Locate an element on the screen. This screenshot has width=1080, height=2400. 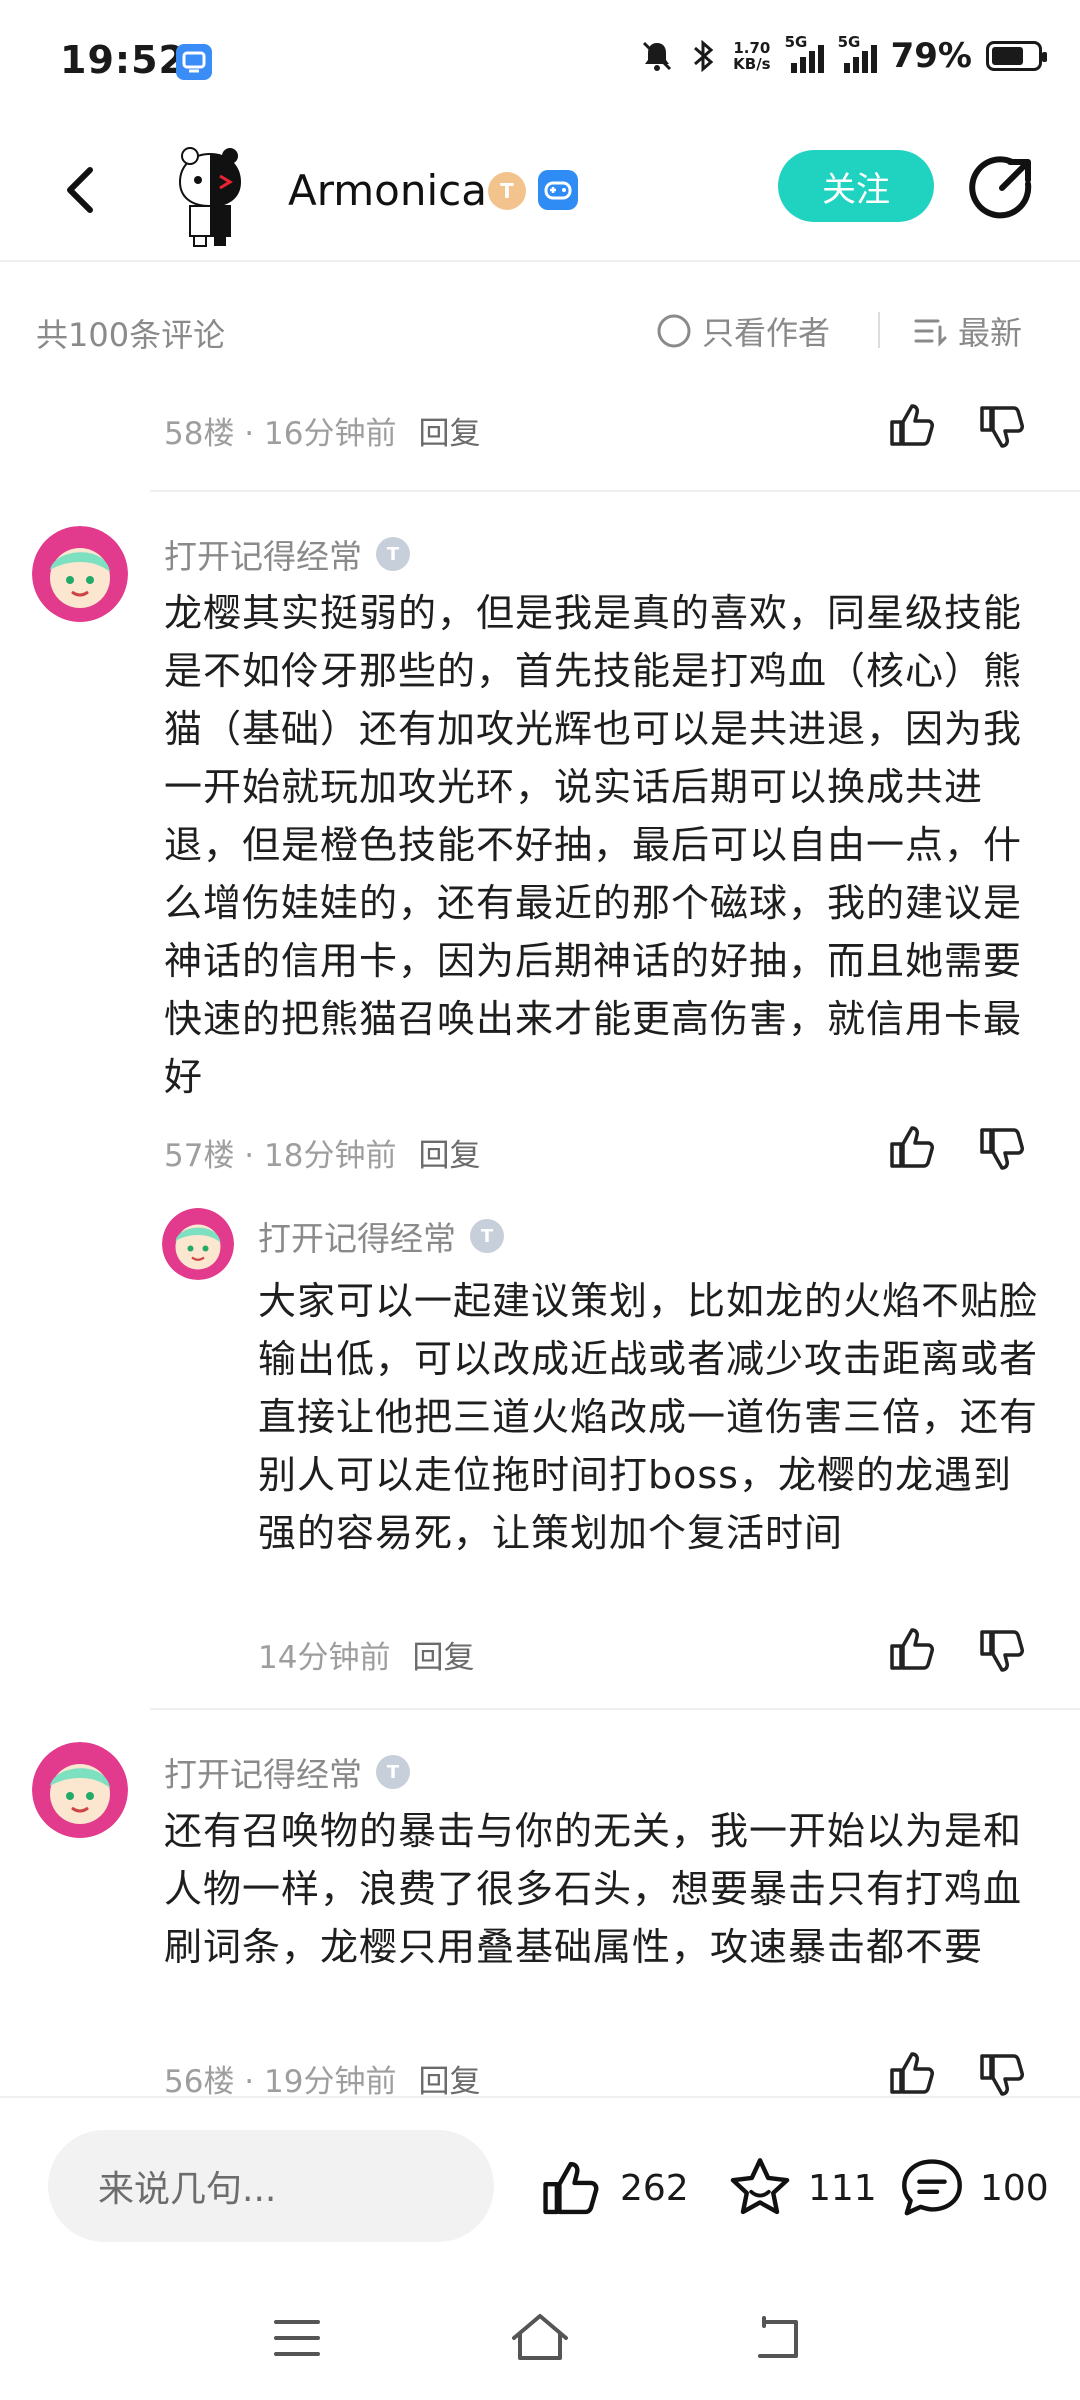
signal-icon: 5G is located at coordinates (804, 53).